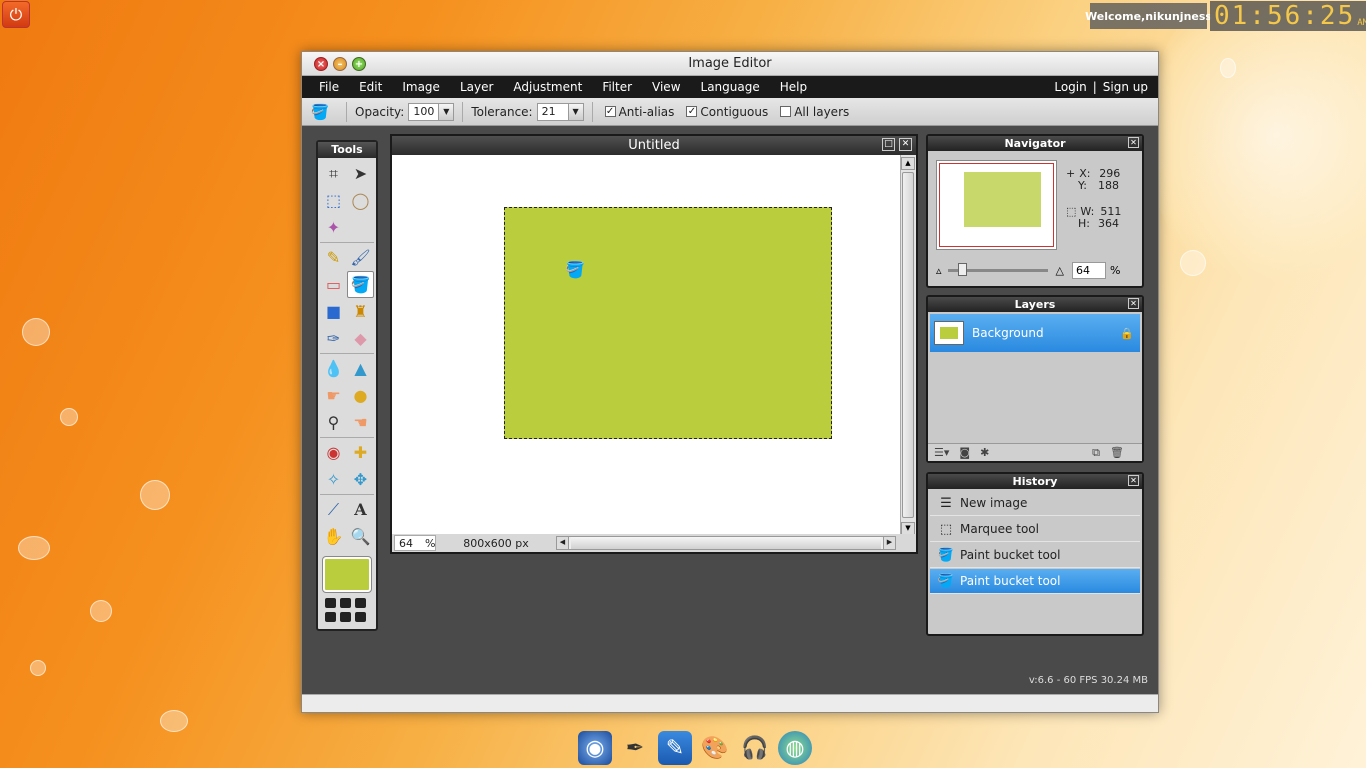 The image size is (1366, 768). I want to click on lock-icon: 🔒, so click(1127, 333).